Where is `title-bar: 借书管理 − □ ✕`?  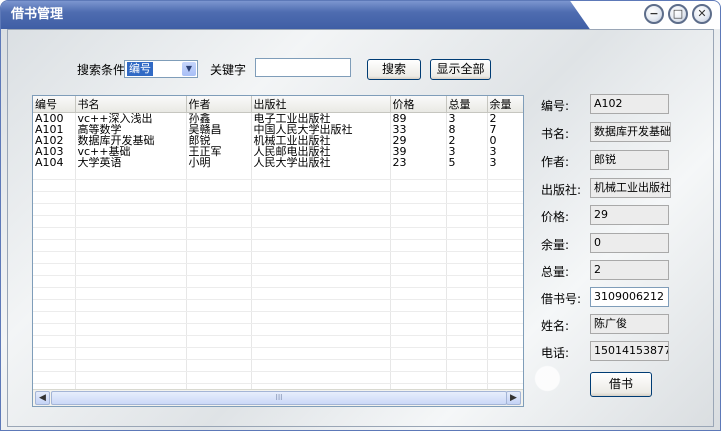
title-bar: 借书管理 − □ ✕ is located at coordinates (360, 15).